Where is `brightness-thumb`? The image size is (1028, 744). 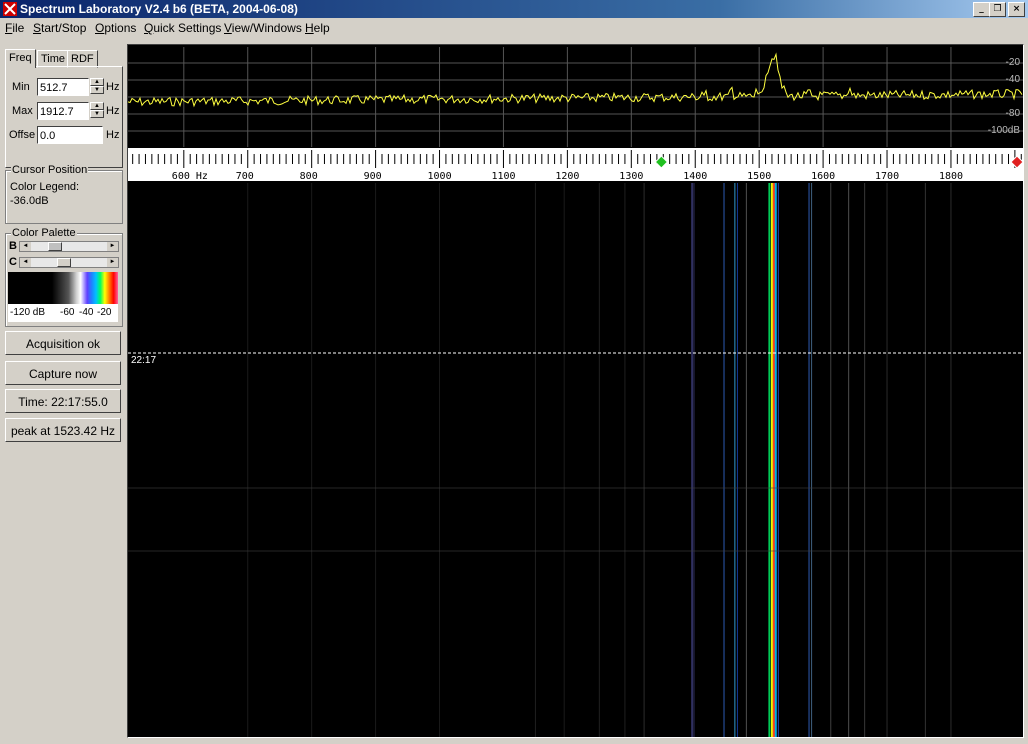 brightness-thumb is located at coordinates (55, 246).